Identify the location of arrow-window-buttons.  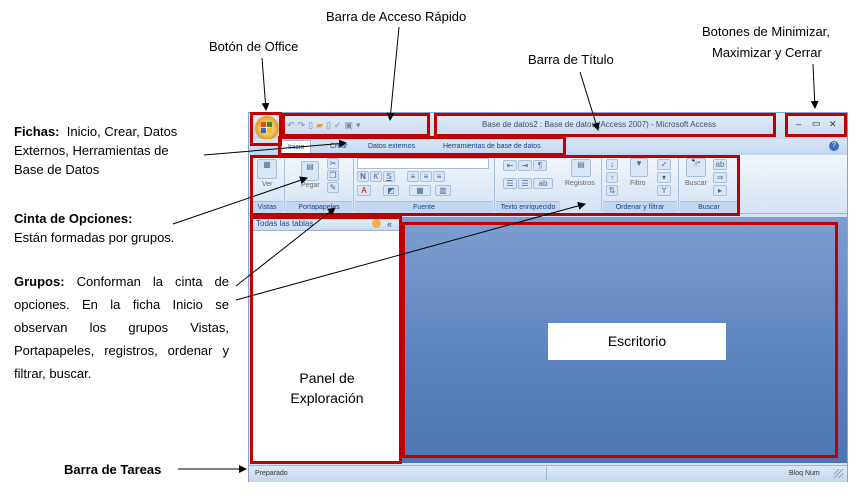
(814, 86).